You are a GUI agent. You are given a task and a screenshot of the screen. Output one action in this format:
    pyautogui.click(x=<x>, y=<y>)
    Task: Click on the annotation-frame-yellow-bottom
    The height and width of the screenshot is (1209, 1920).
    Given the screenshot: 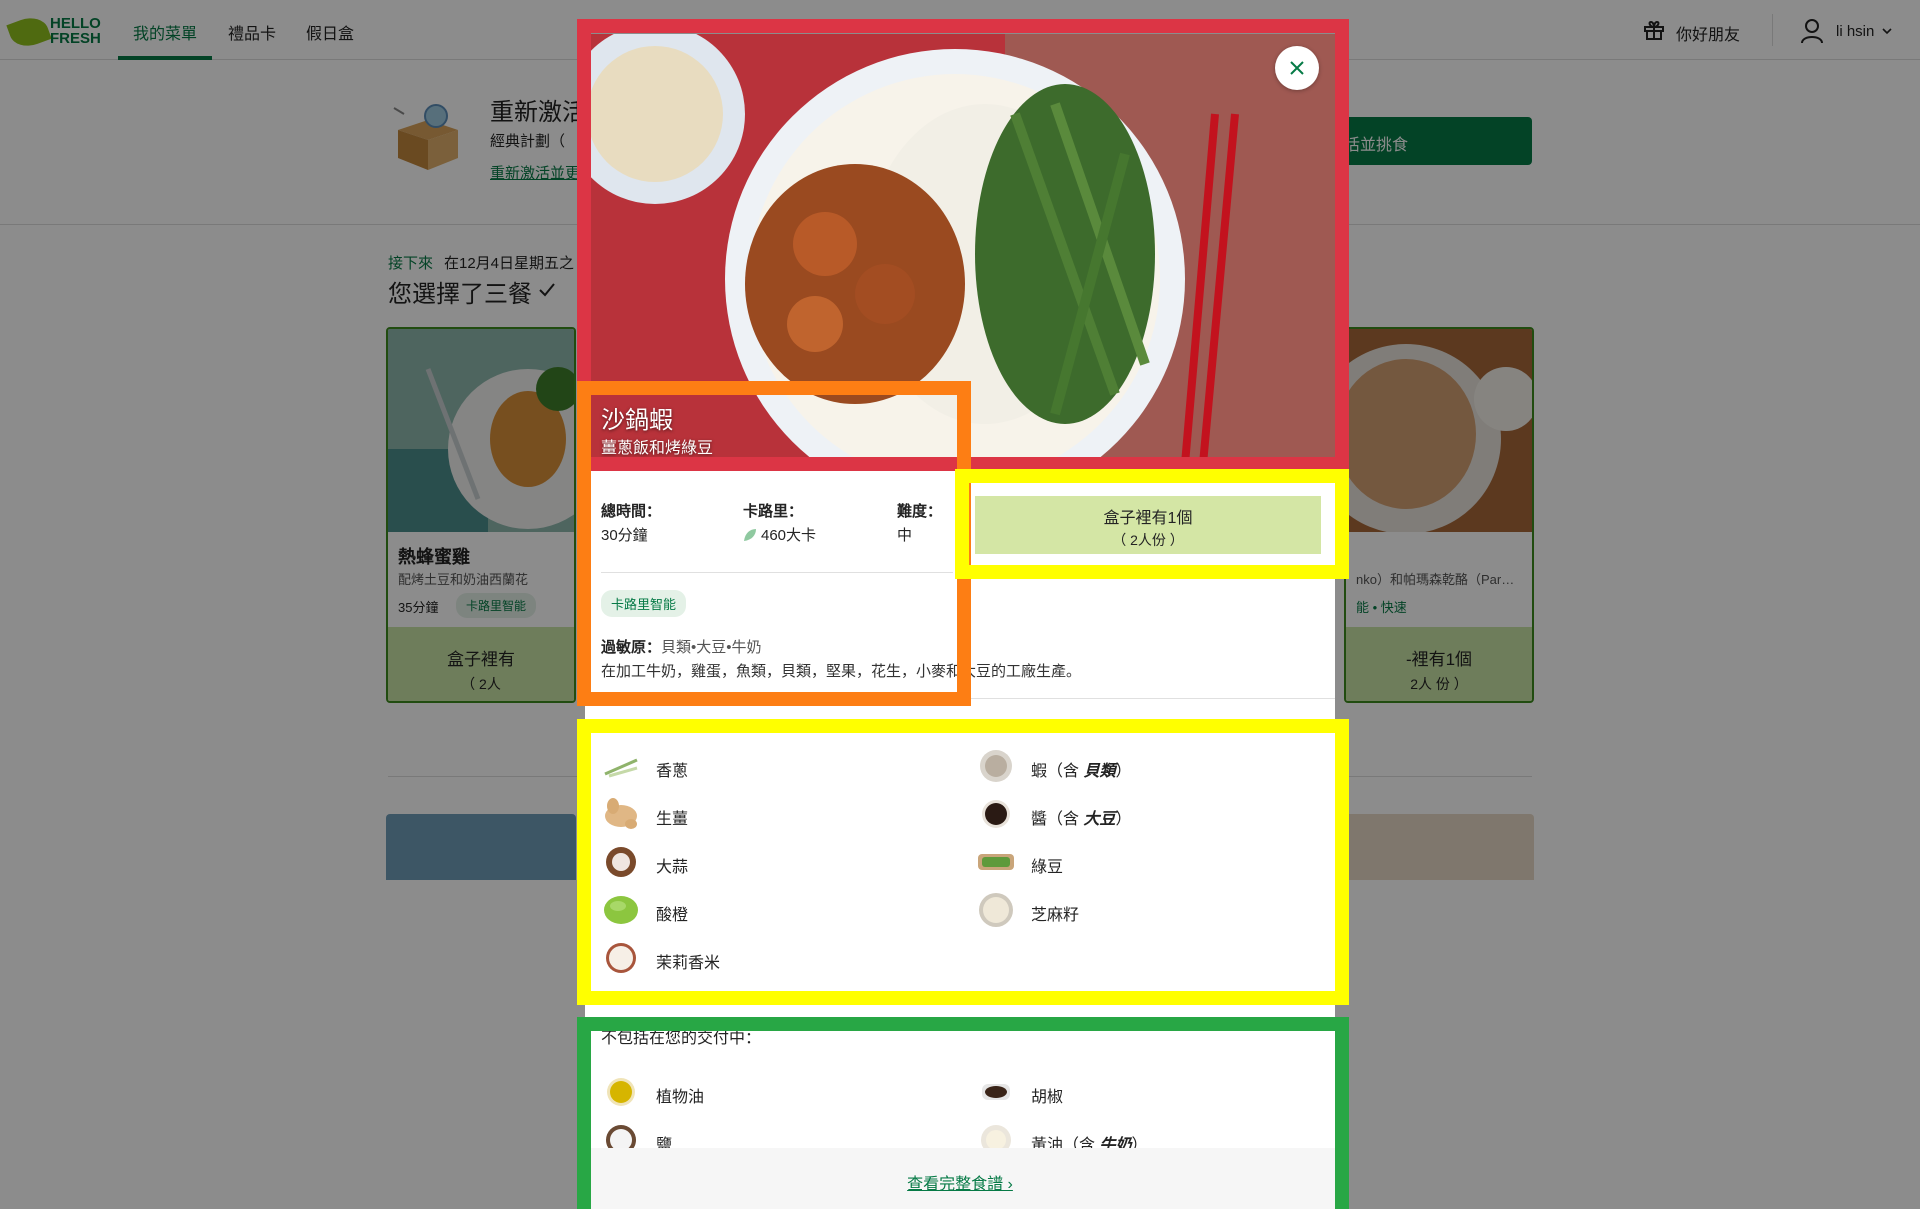 What is the action you would take?
    pyautogui.click(x=963, y=862)
    